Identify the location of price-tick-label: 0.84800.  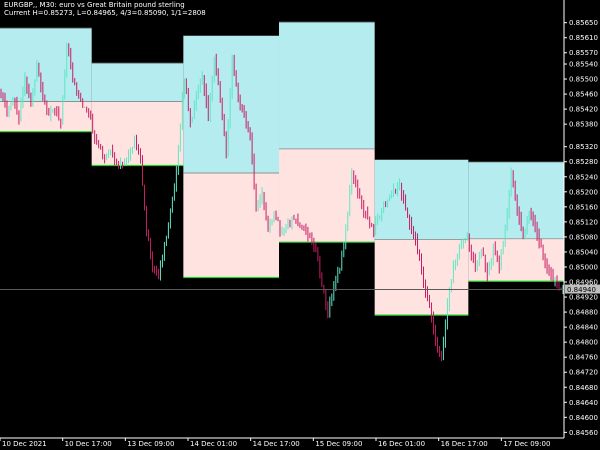
(583, 343).